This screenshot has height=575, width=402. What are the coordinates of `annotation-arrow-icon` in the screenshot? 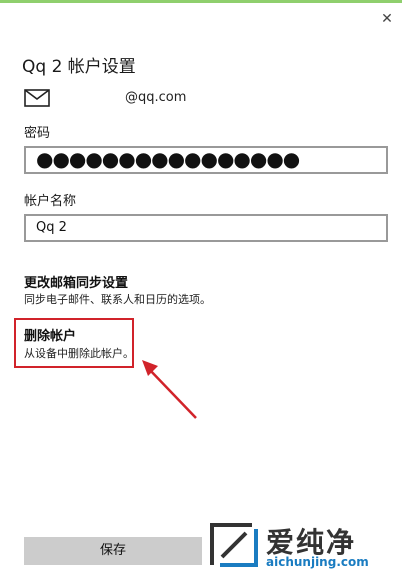 It's located at (169, 389).